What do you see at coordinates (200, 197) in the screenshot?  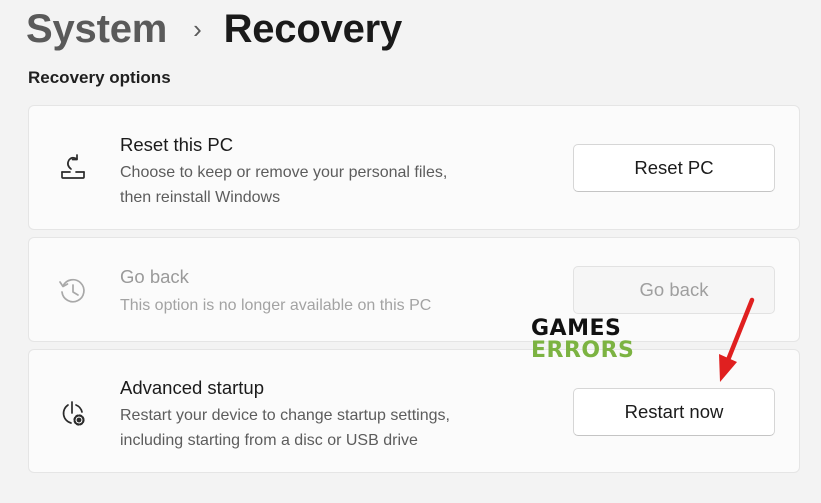 I see `reset-pc-description-line2: then reinstall Windows` at bounding box center [200, 197].